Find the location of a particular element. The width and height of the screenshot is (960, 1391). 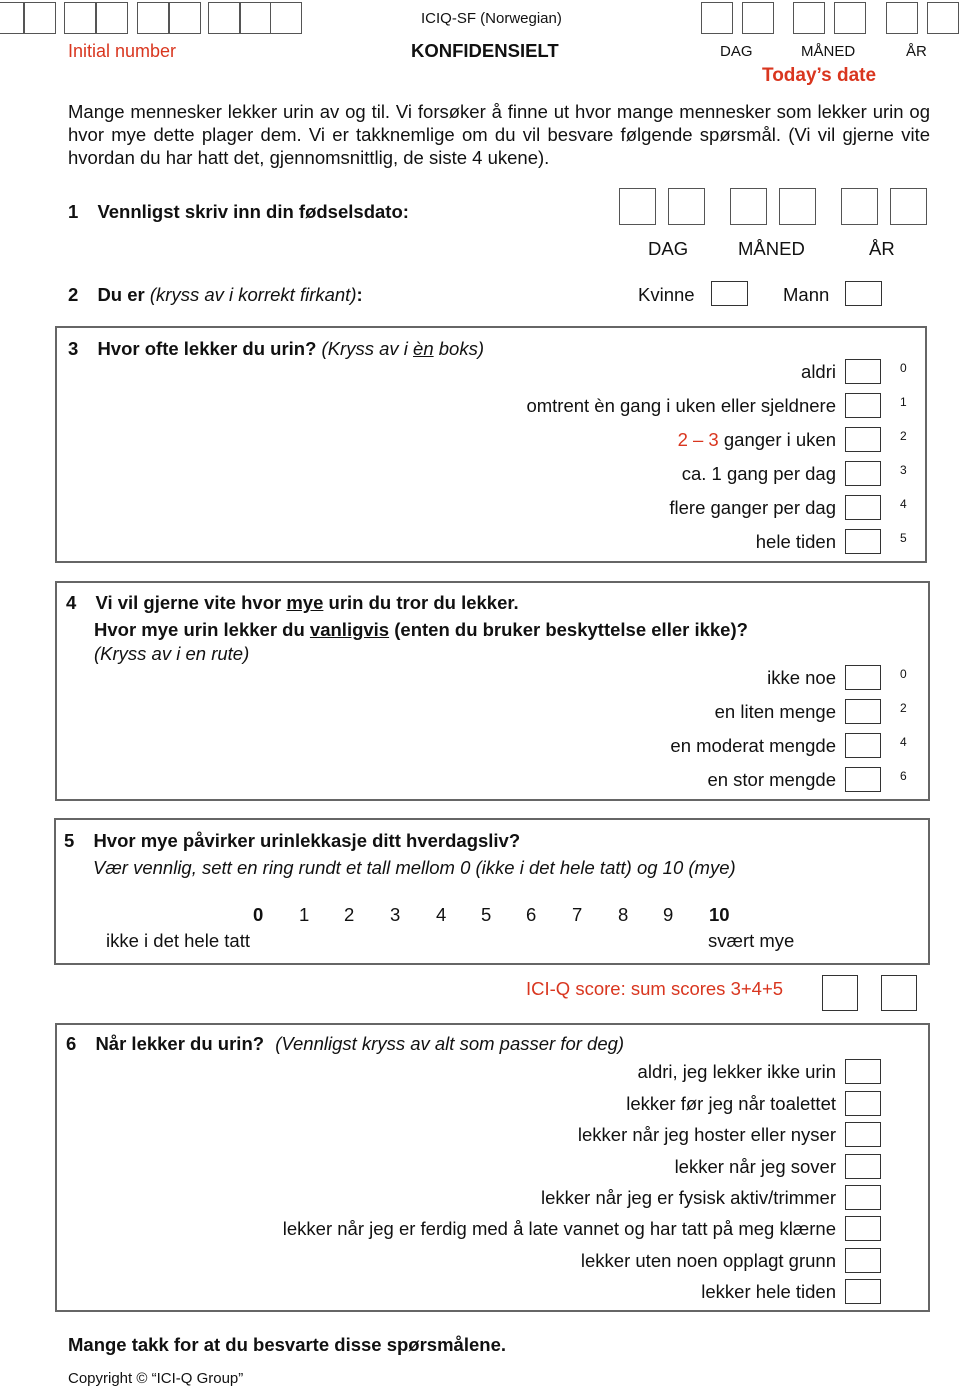

confidential-label: KONFIDENSIELT is located at coordinates (485, 50).